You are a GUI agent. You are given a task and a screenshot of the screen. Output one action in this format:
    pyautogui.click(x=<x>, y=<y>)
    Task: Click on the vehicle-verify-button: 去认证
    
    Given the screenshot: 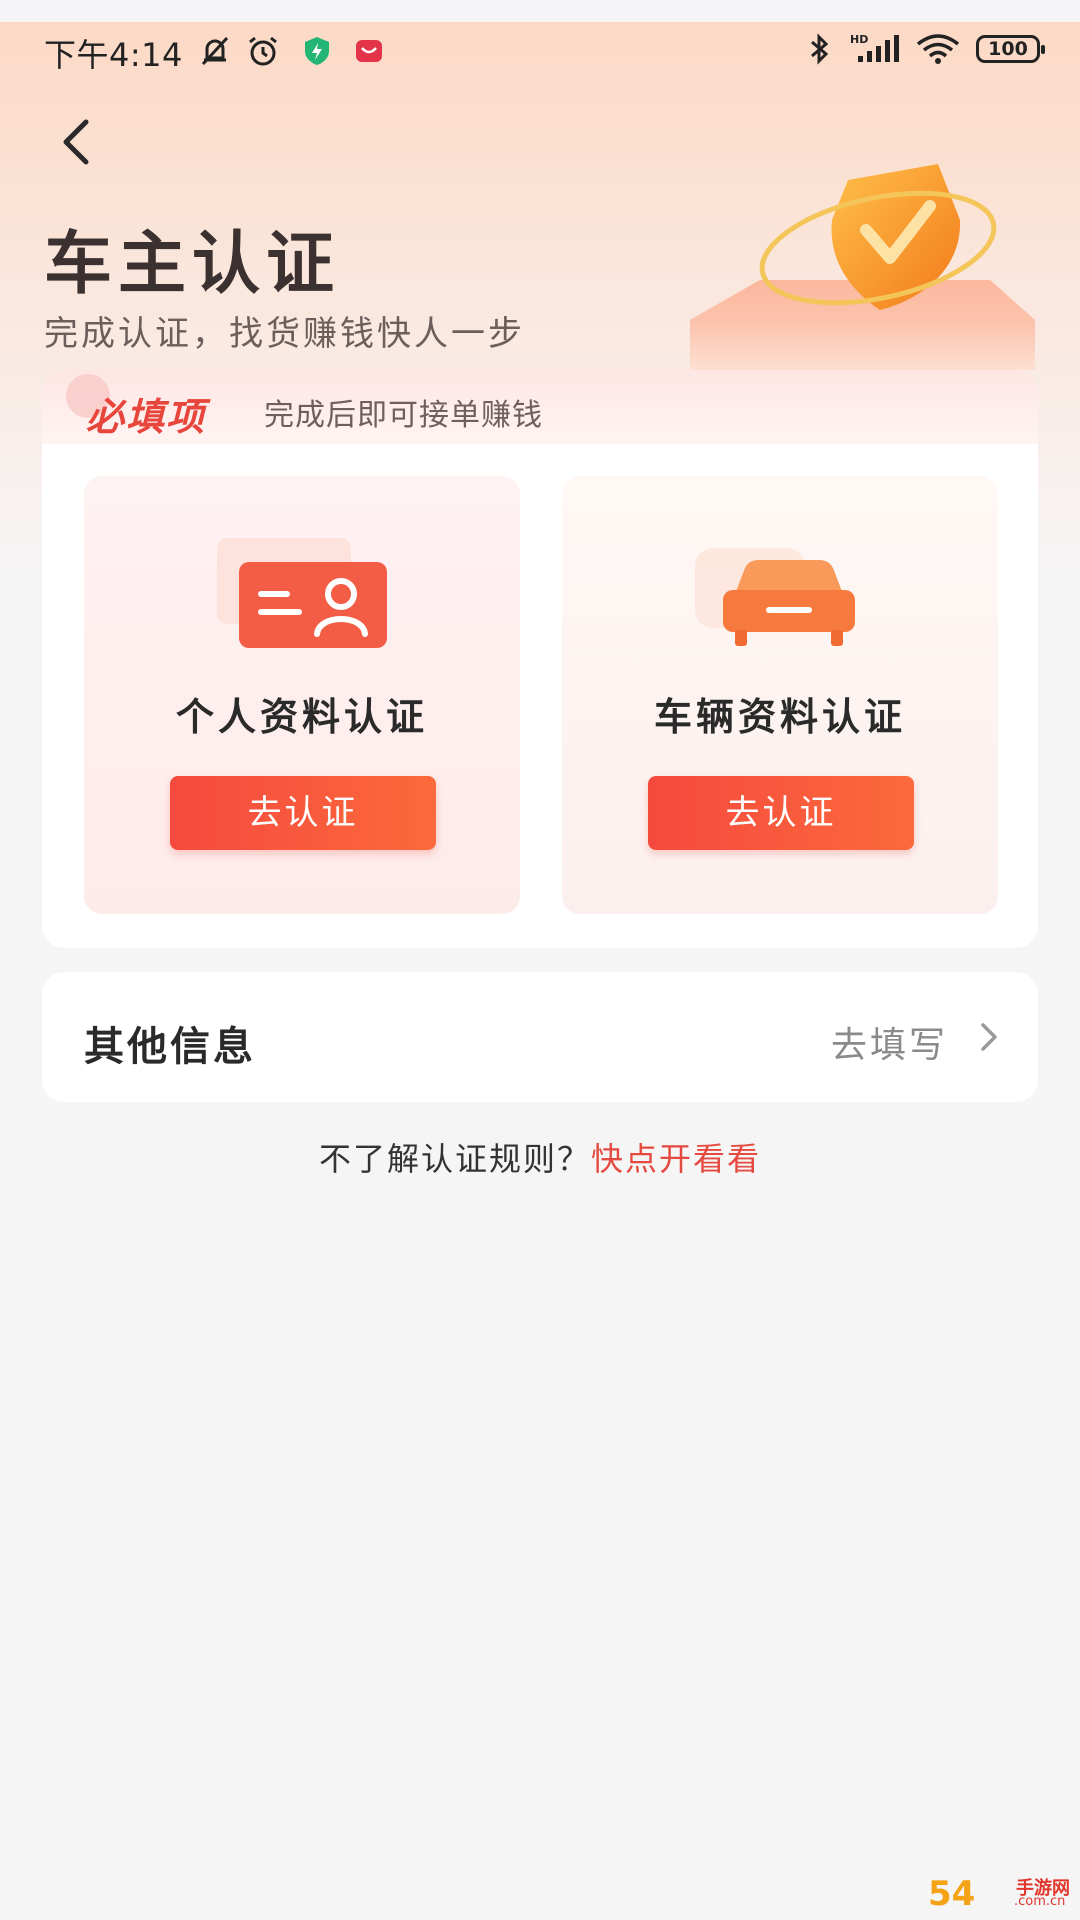 What is the action you would take?
    pyautogui.click(x=781, y=813)
    